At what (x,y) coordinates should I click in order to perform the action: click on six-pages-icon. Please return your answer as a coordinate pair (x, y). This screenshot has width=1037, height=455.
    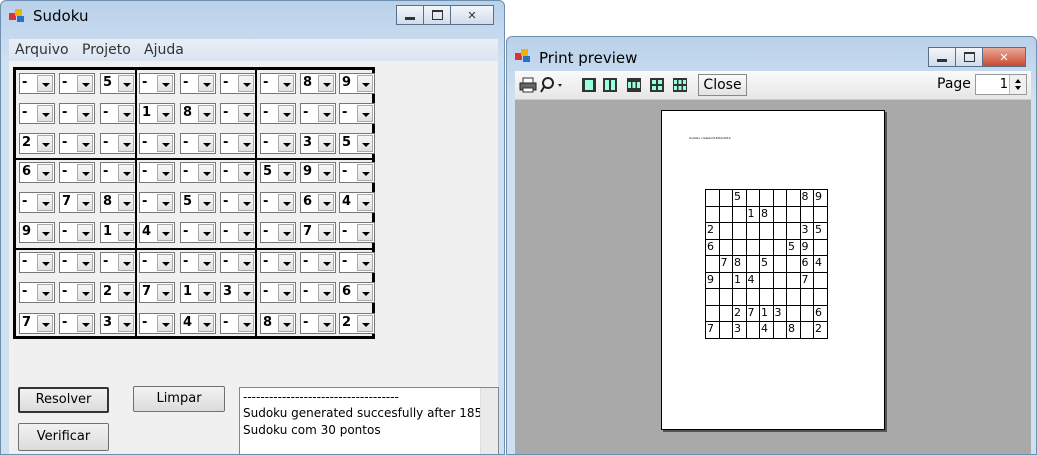
    Looking at the image, I should click on (680, 85).